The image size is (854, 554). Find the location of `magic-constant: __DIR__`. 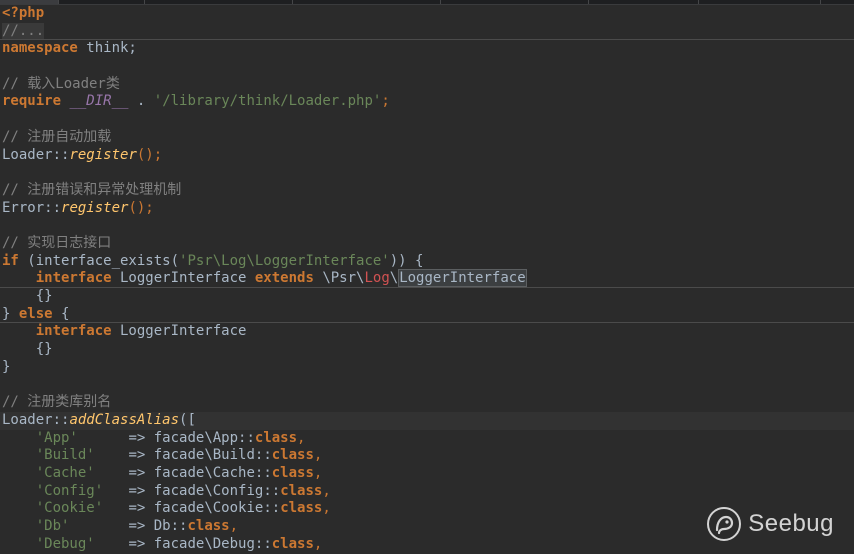

magic-constant: __DIR__ is located at coordinates (99, 101).